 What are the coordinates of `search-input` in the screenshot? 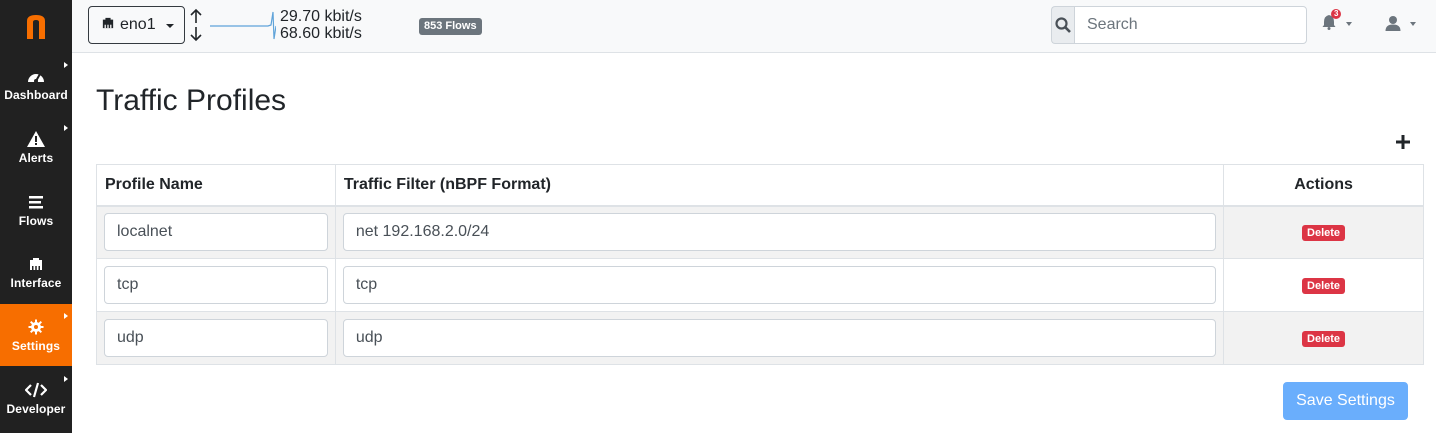 It's located at (1190, 25).